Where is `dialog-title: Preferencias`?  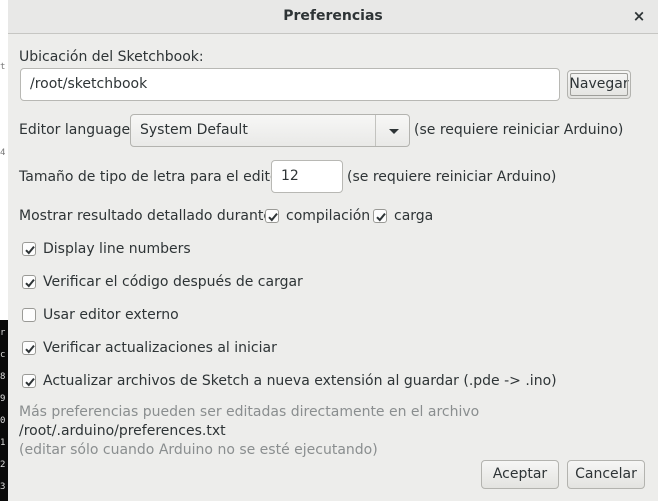 dialog-title: Preferencias is located at coordinates (333, 16).